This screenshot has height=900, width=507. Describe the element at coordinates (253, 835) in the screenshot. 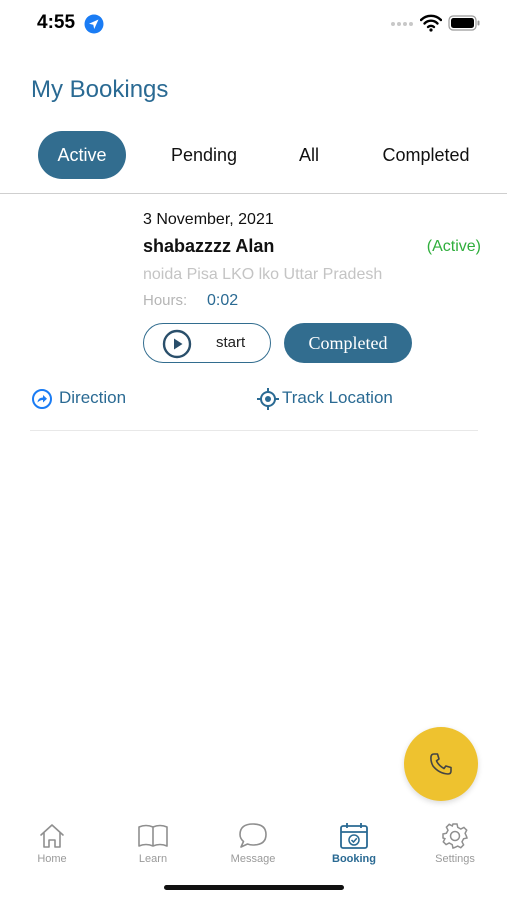

I see `chat-bubble-icon` at that location.